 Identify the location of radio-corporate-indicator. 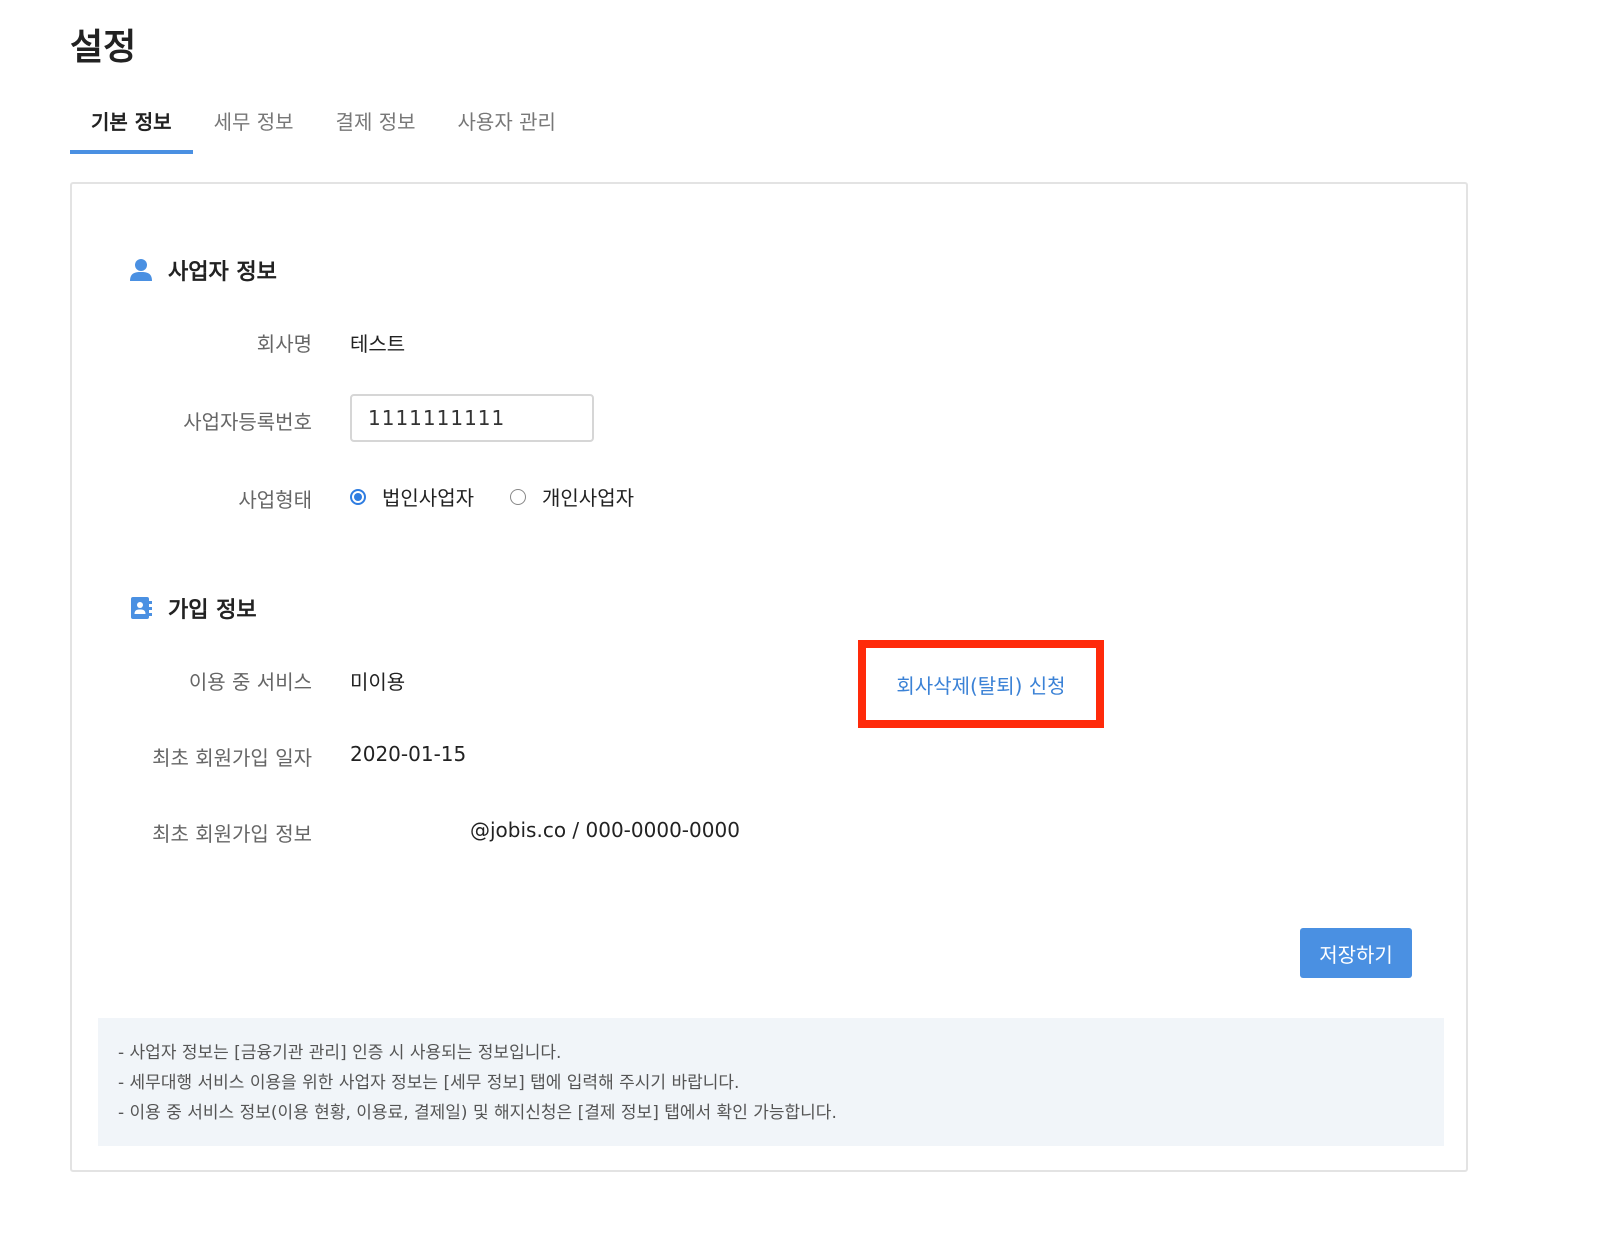
(358, 496).